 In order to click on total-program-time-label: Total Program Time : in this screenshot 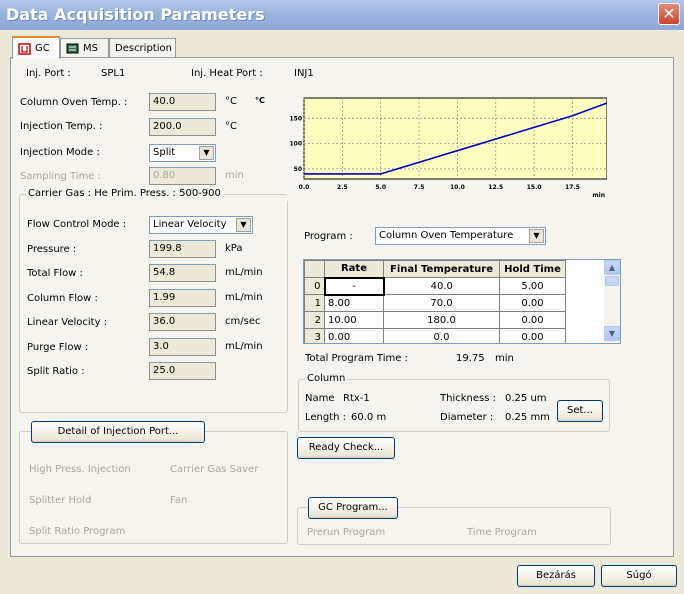, I will do `click(356, 358)`.